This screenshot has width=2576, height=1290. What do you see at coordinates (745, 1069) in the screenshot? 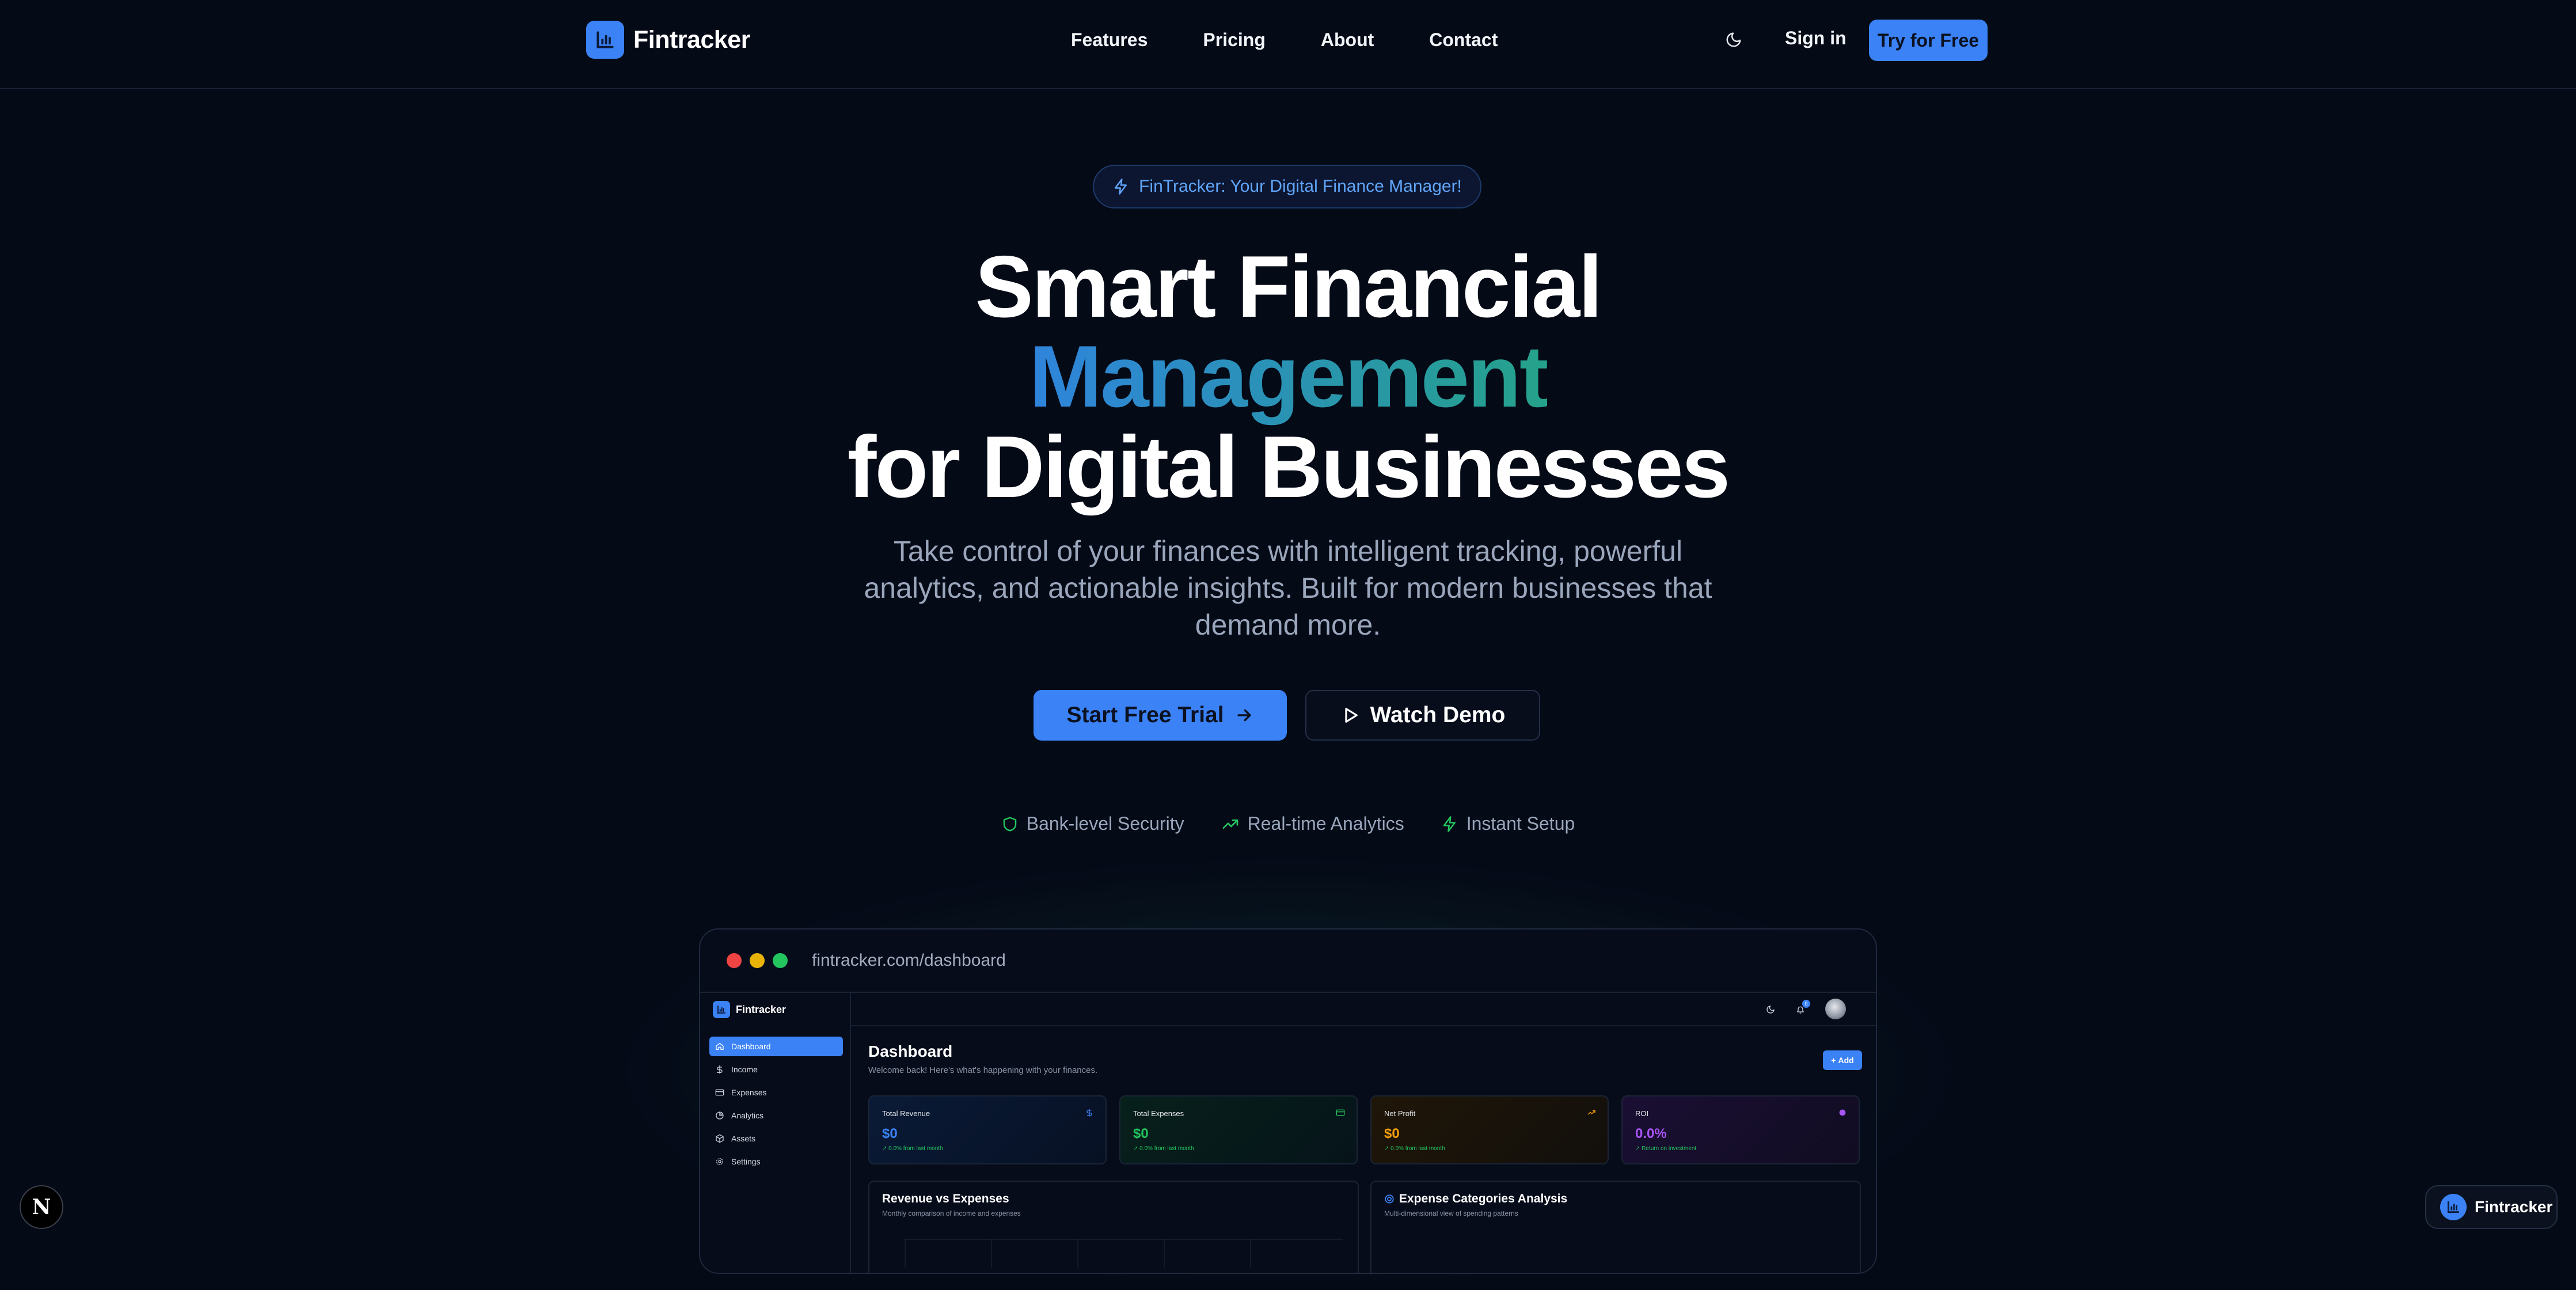
I see `sidebar-item-label: Income` at bounding box center [745, 1069].